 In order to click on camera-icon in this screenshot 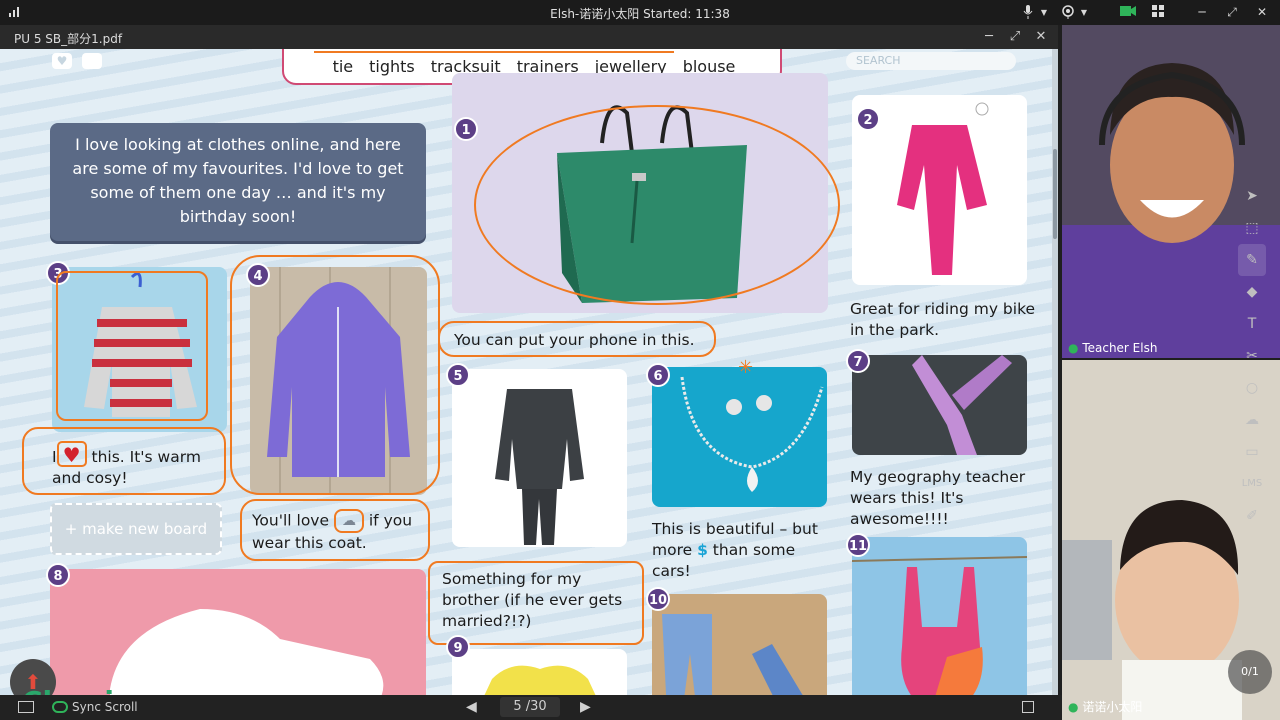, I will do `click(1128, 12)`.